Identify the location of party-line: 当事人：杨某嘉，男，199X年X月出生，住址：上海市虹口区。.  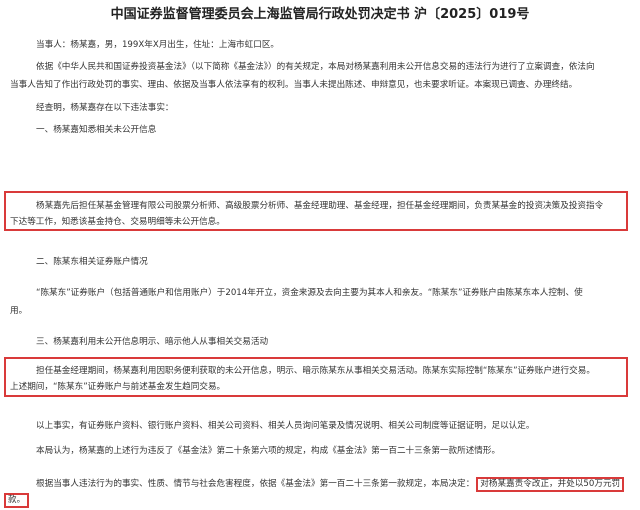
(158, 45).